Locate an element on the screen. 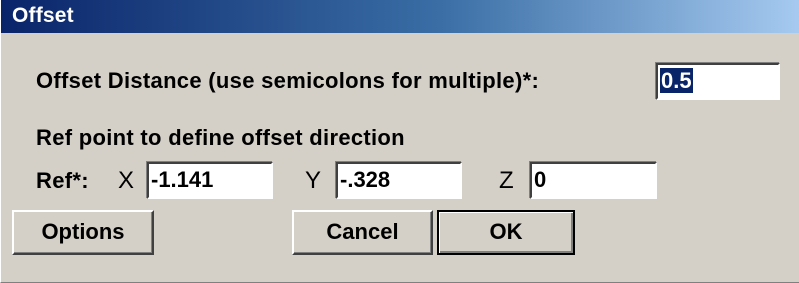  ref-x-field: -1.141 is located at coordinates (210, 180).